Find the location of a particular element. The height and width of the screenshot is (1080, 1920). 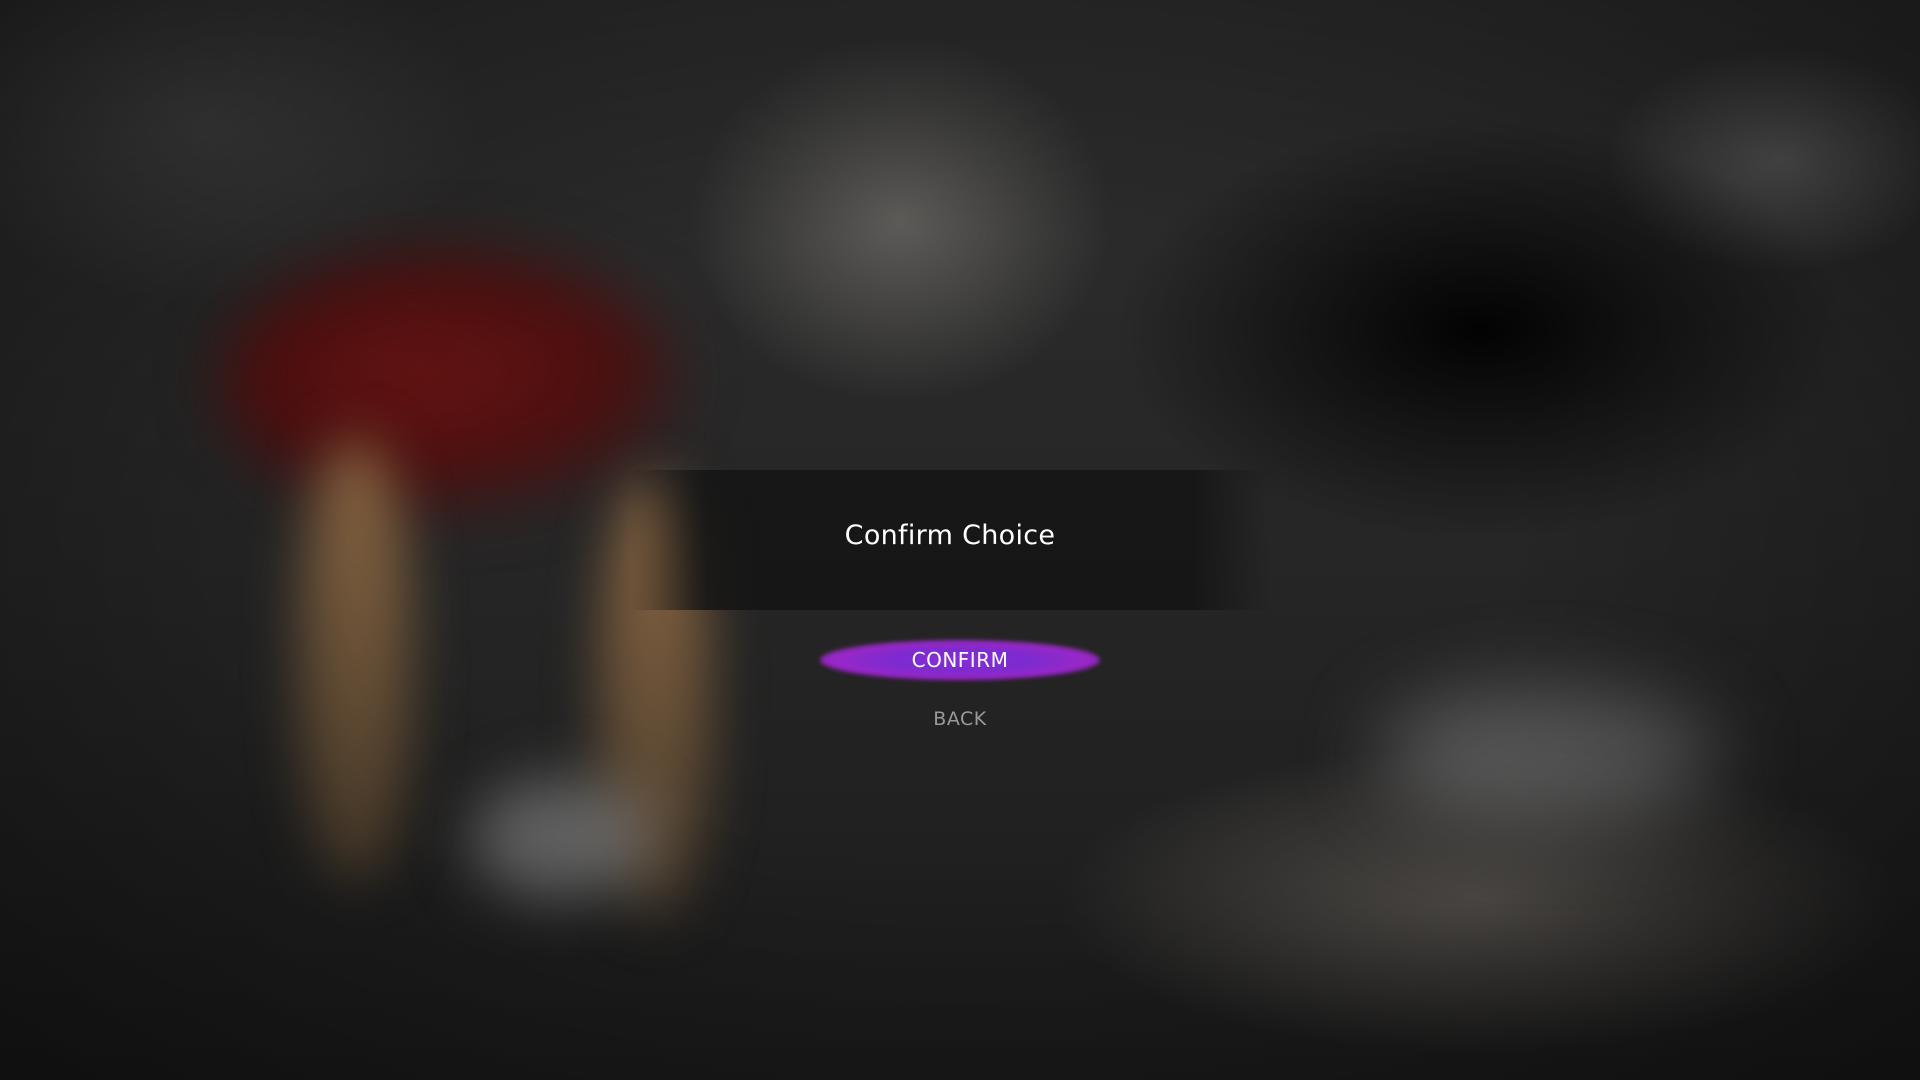

dialog-title: Confirm Choice is located at coordinates (950, 535).